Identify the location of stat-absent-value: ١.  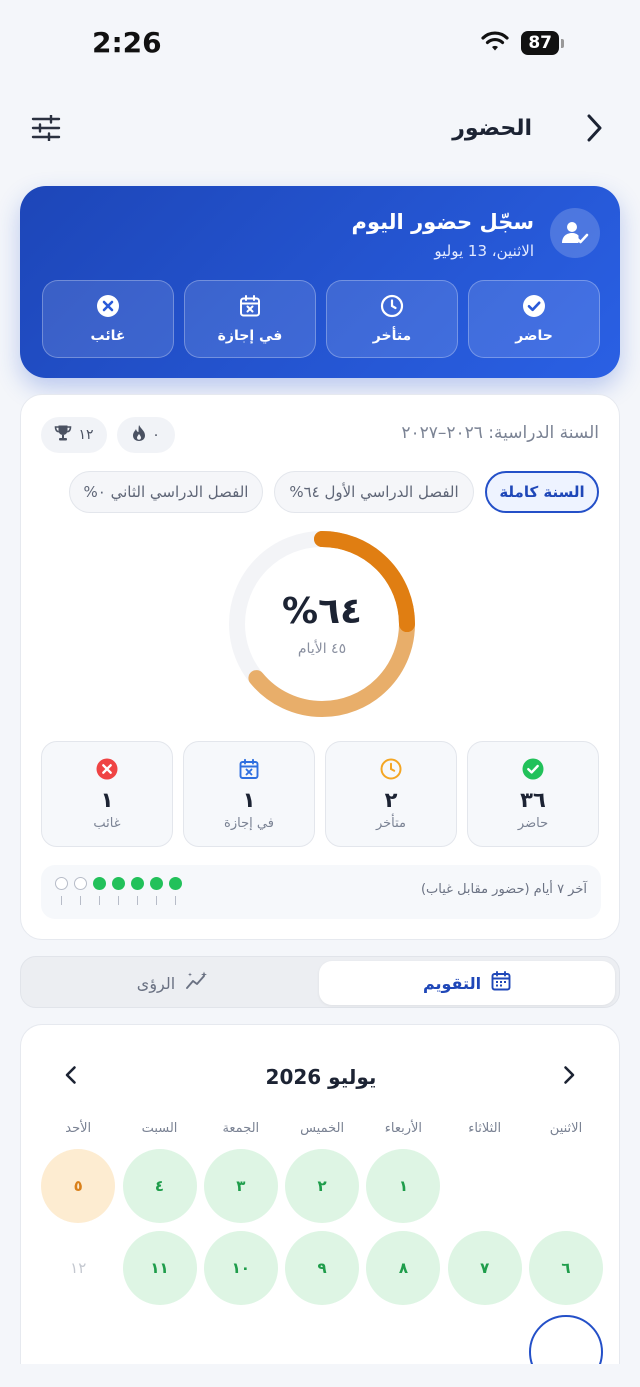
(107, 799).